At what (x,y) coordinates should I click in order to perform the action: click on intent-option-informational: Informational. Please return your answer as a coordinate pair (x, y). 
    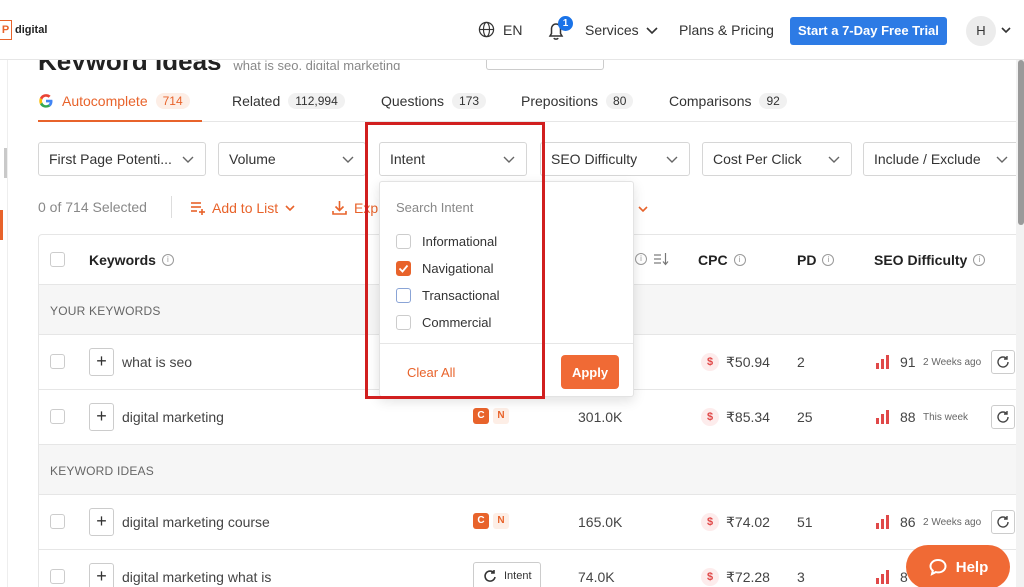
    Looking at the image, I should click on (446, 241).